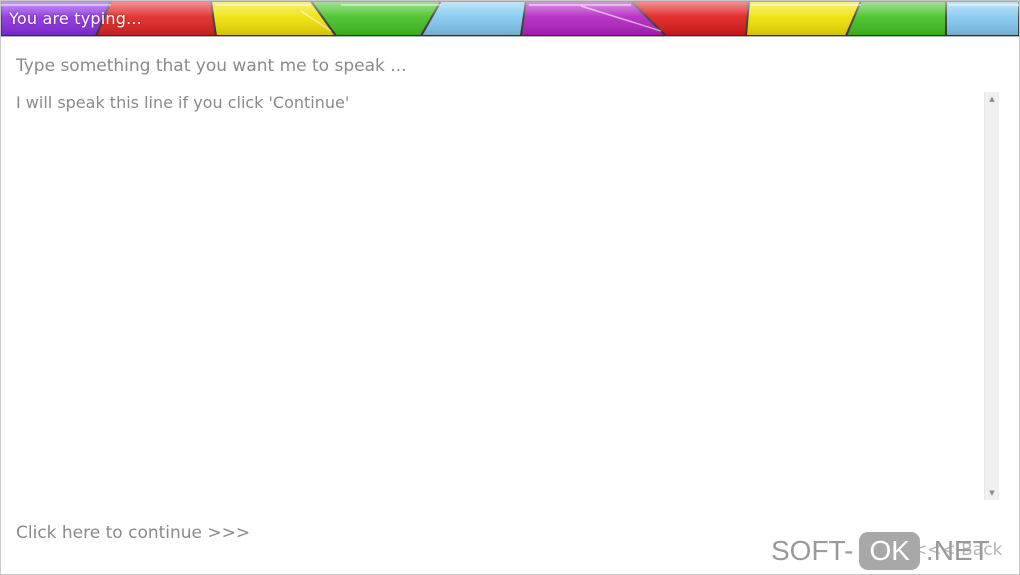 This screenshot has height=575, width=1020. I want to click on stained-glass-decoration, so click(510, 18).